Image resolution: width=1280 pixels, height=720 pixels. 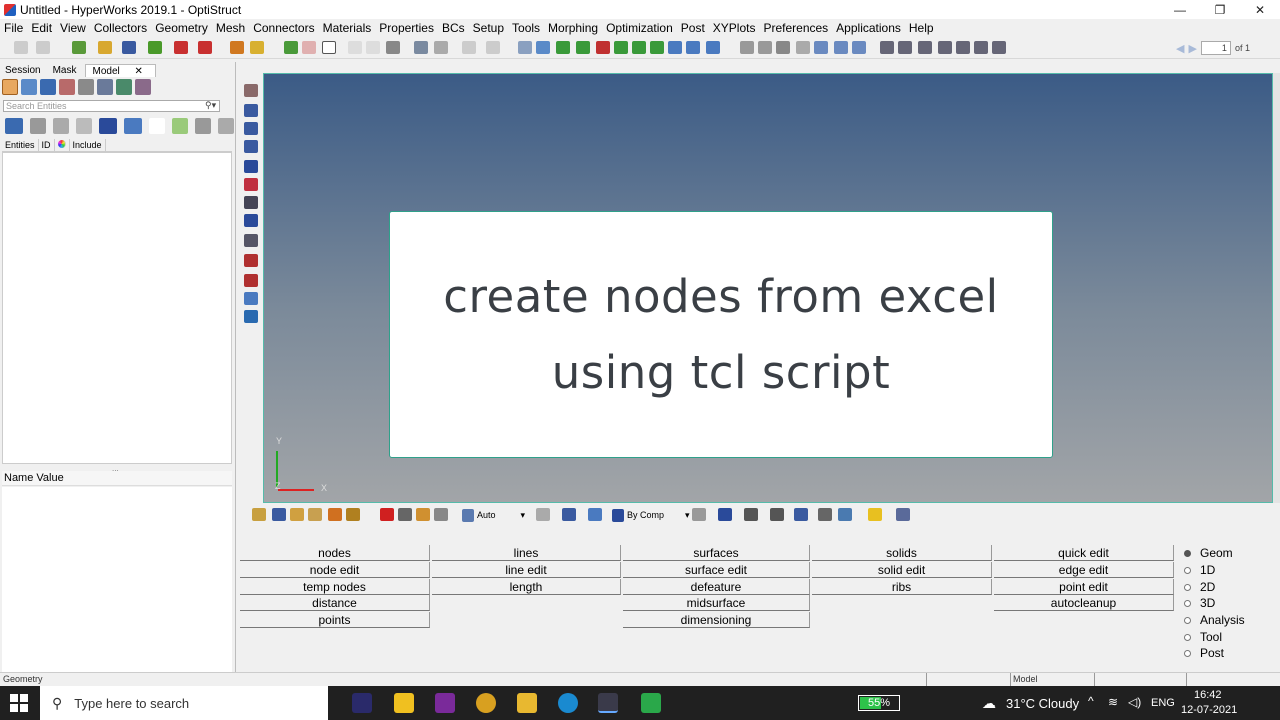 I want to click on set-icon, so click(x=251, y=184).